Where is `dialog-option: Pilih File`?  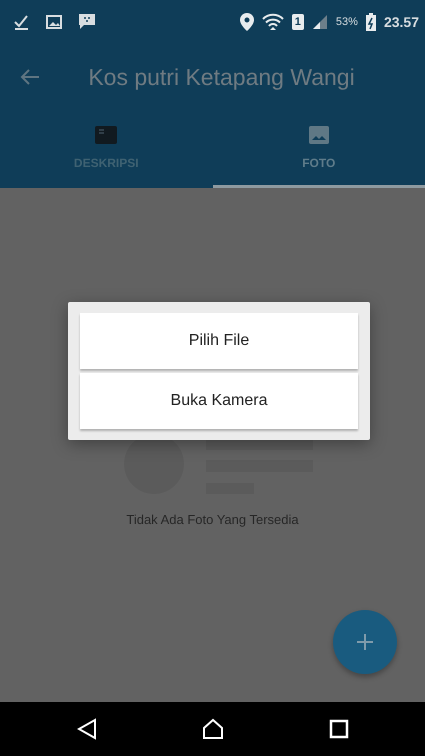 dialog-option: Pilih File is located at coordinates (219, 341).